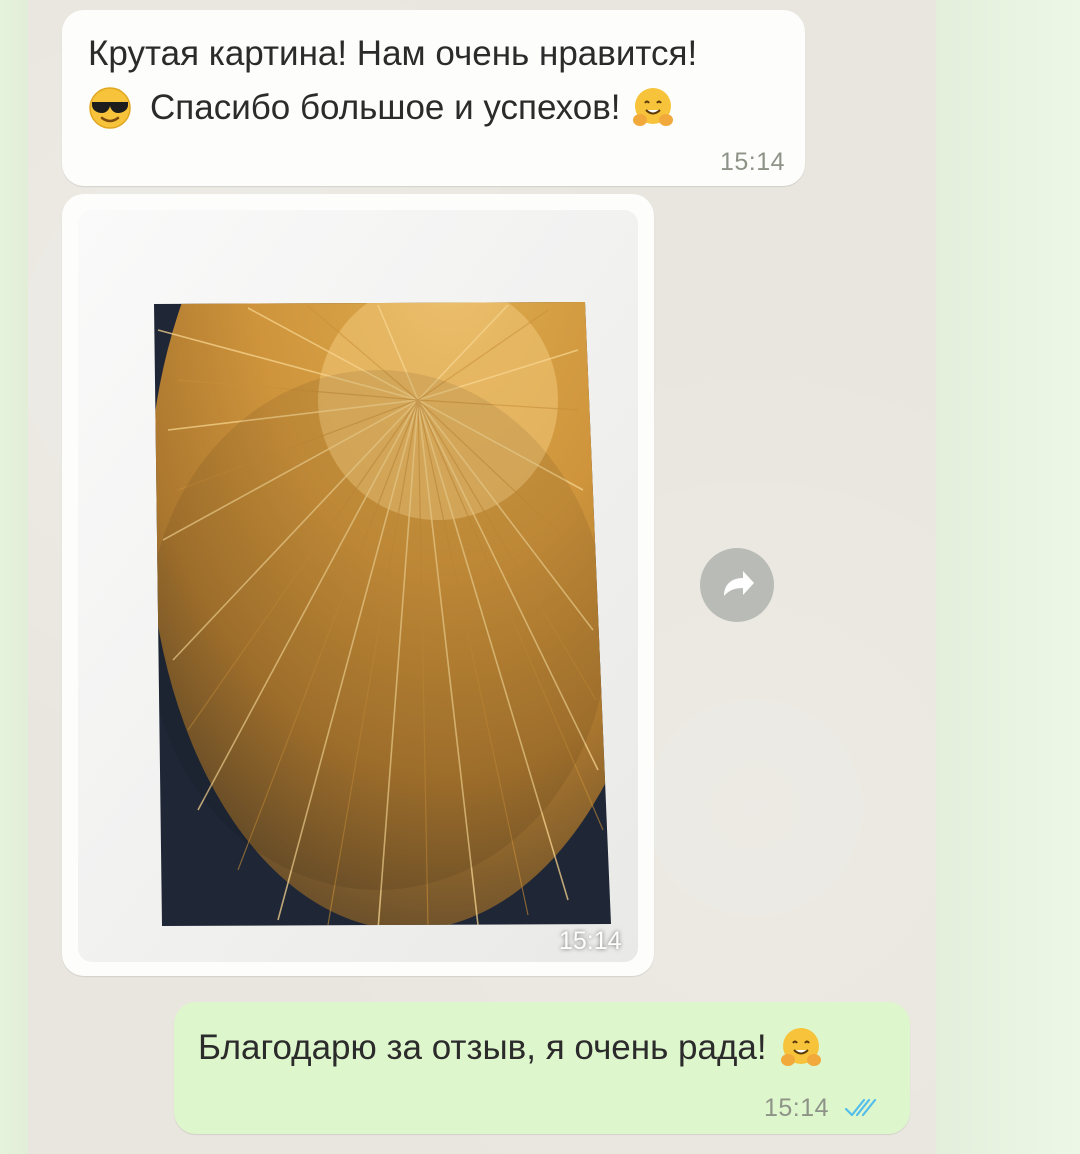 The height and width of the screenshot is (1154, 1080). What do you see at coordinates (393, 53) in the screenshot?
I see `message-line-1: Крутая картина! Нам очень нравится!` at bounding box center [393, 53].